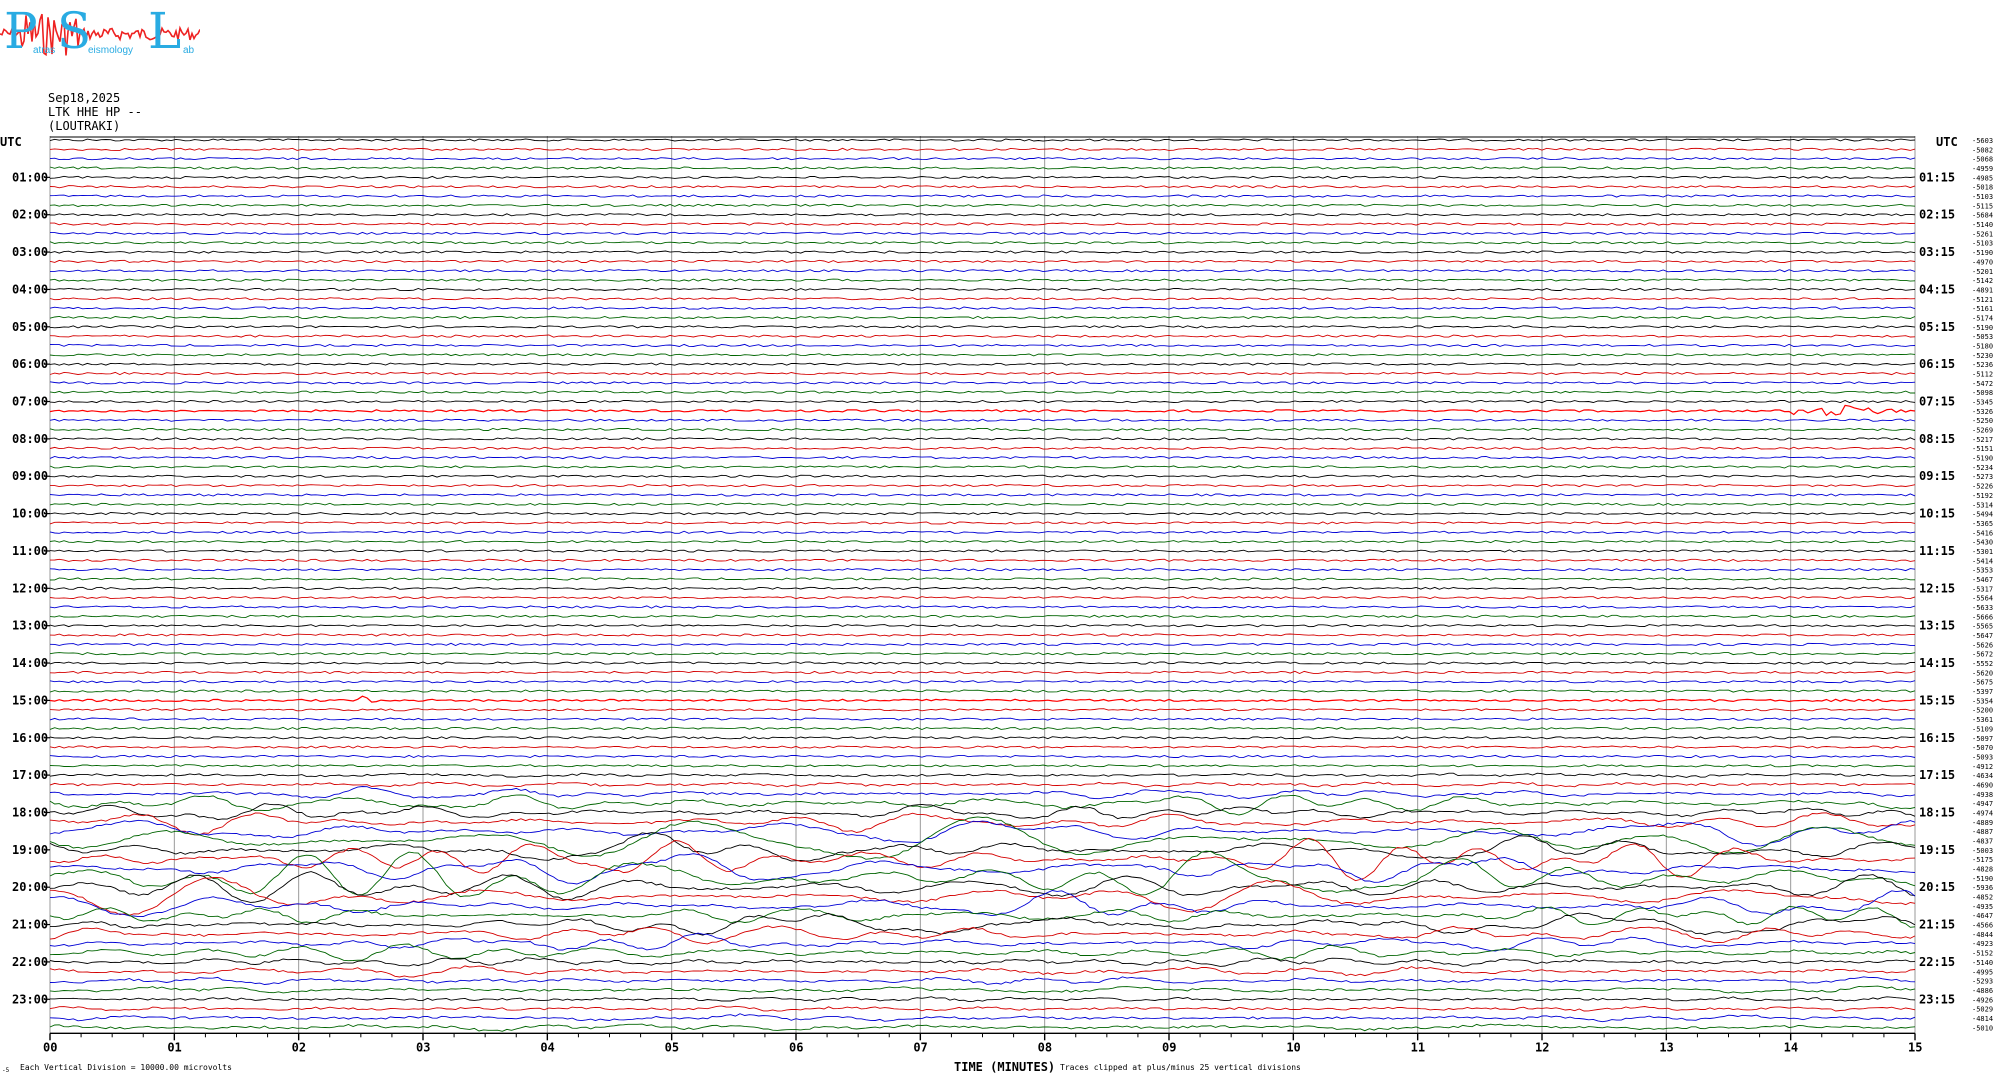 The height and width of the screenshot is (1080, 2010). What do you see at coordinates (1915, 1047) in the screenshot?
I see `minute-tick-label: 15` at bounding box center [1915, 1047].